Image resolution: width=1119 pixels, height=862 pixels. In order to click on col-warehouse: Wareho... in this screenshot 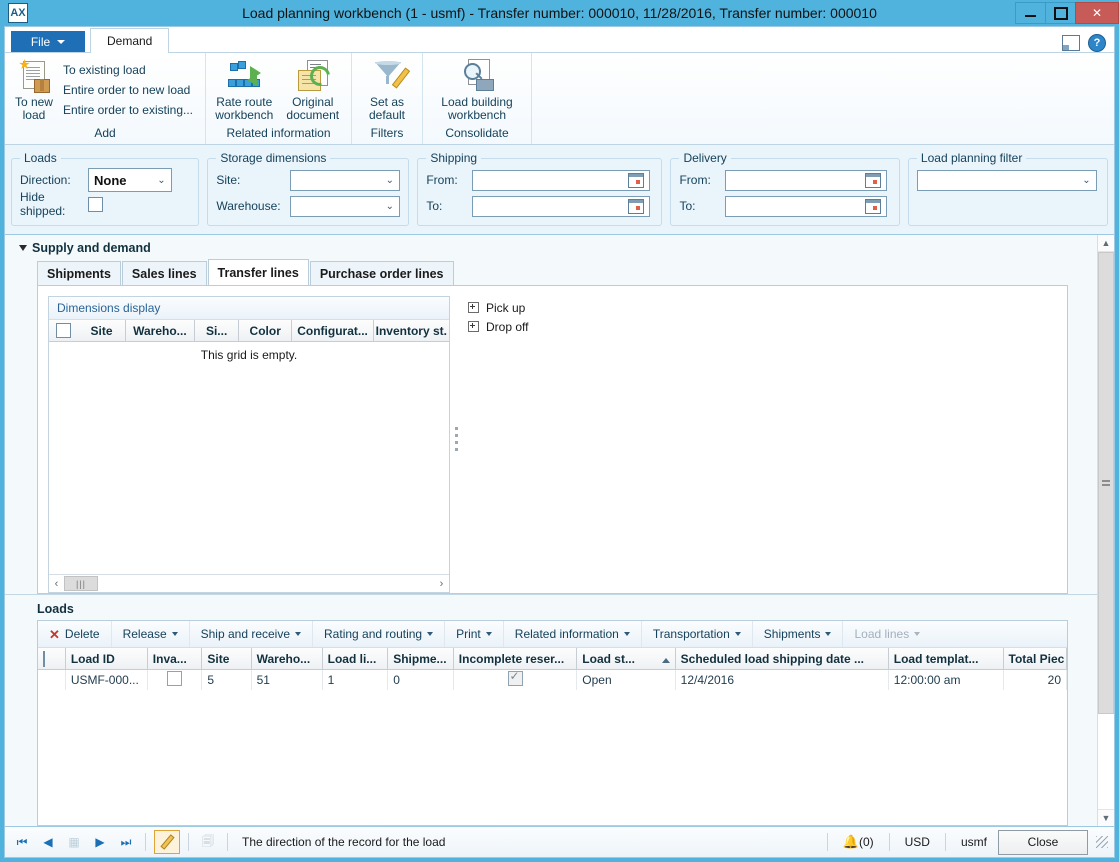, I will do `click(287, 659)`.